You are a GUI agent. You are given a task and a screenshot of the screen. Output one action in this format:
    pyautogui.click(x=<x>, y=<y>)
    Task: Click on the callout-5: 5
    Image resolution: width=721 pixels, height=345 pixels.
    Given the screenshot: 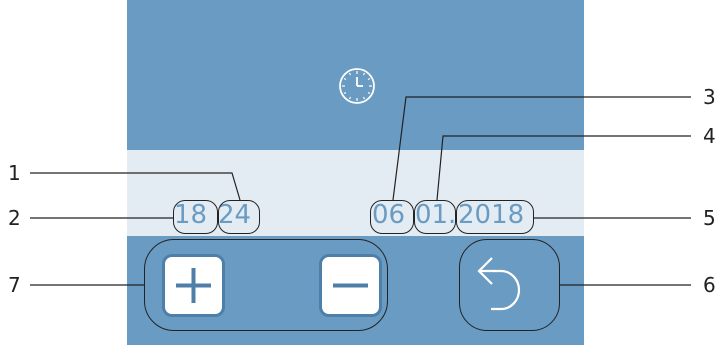 What is the action you would take?
    pyautogui.click(x=709, y=218)
    